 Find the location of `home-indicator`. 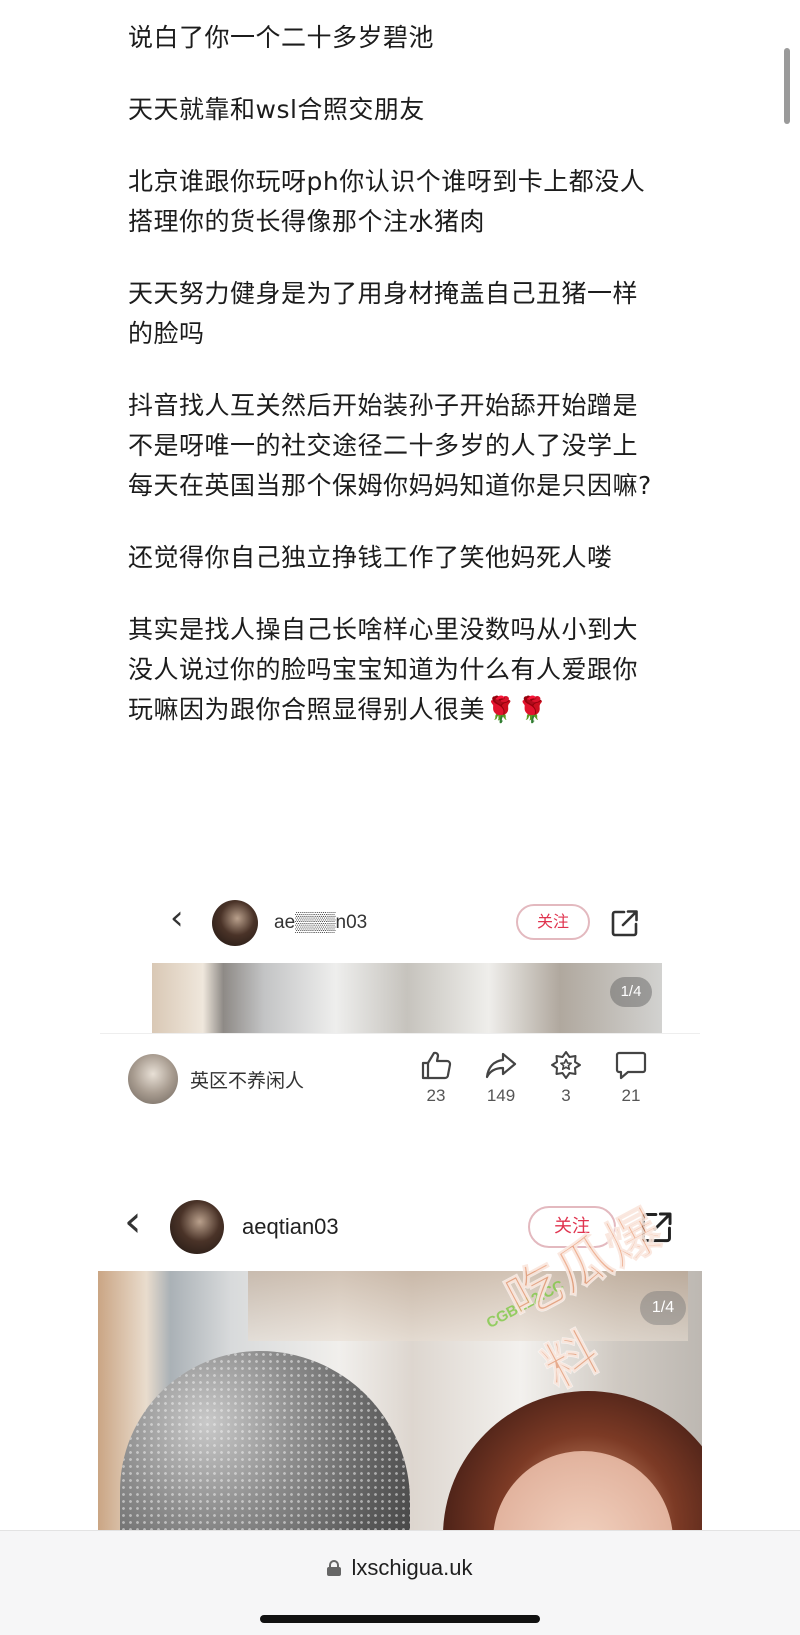

home-indicator is located at coordinates (400, 1619).